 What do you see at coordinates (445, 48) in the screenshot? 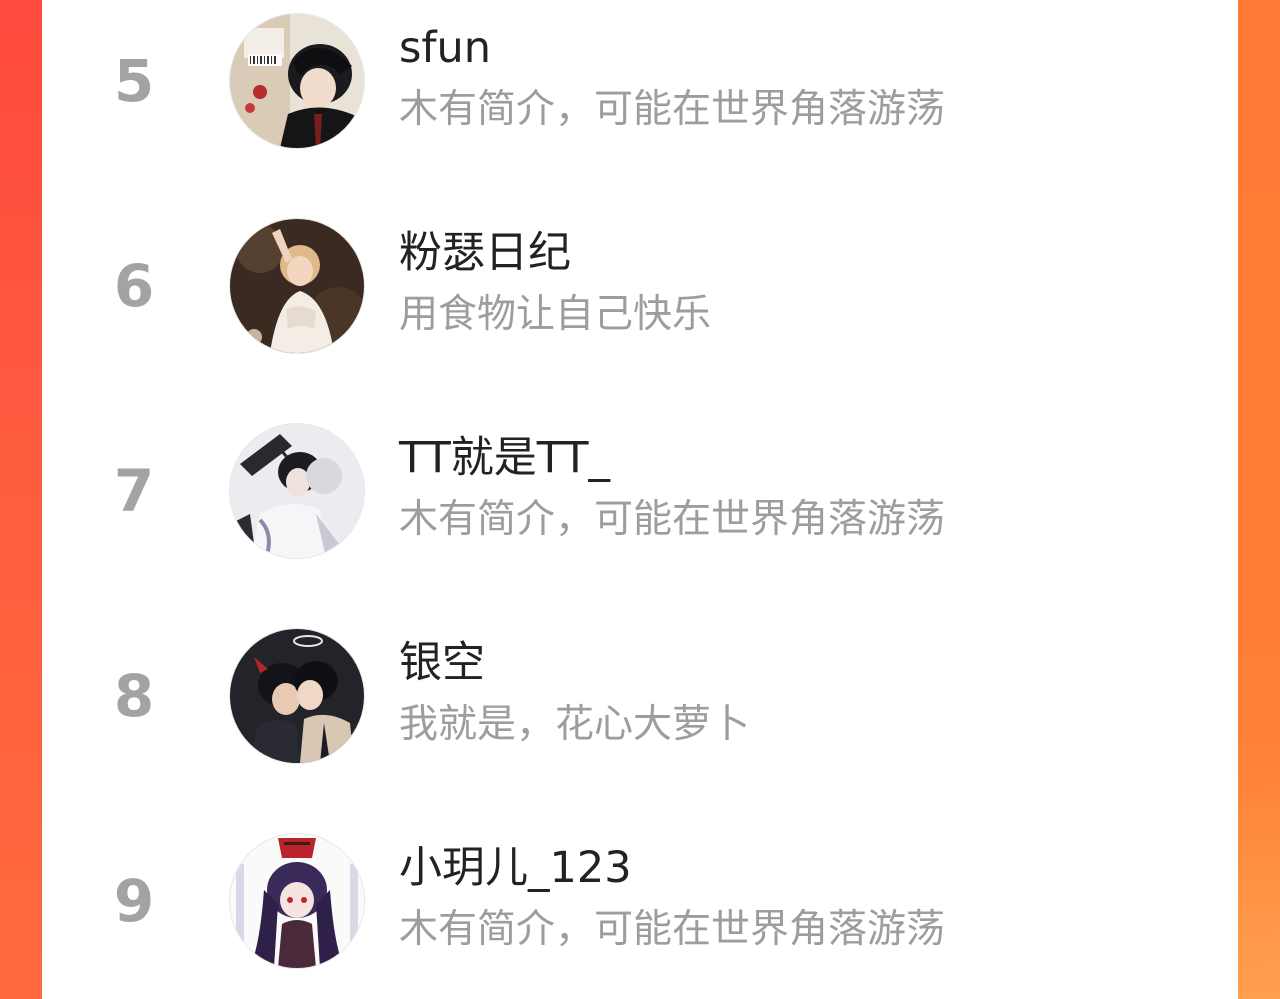
I see `user-name: sfun` at bounding box center [445, 48].